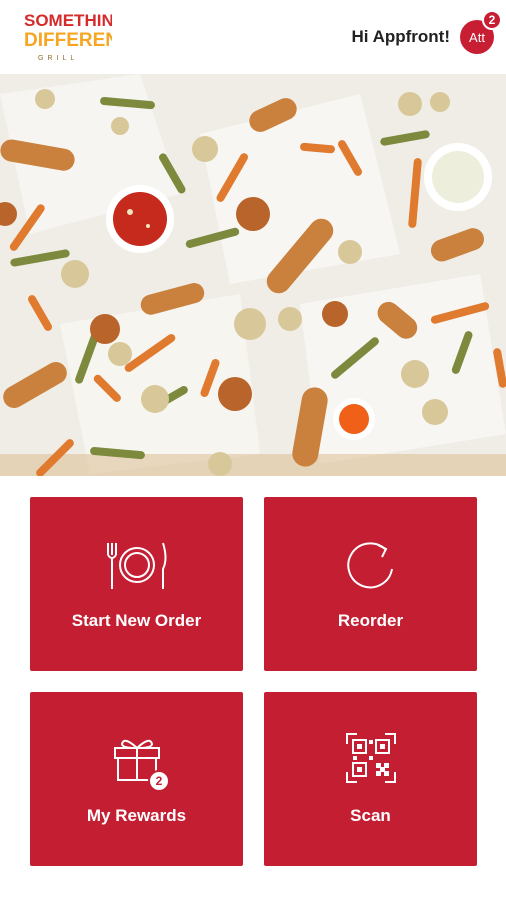 This screenshot has height=900, width=506. I want to click on plate-cutlery-icon, so click(137, 565).